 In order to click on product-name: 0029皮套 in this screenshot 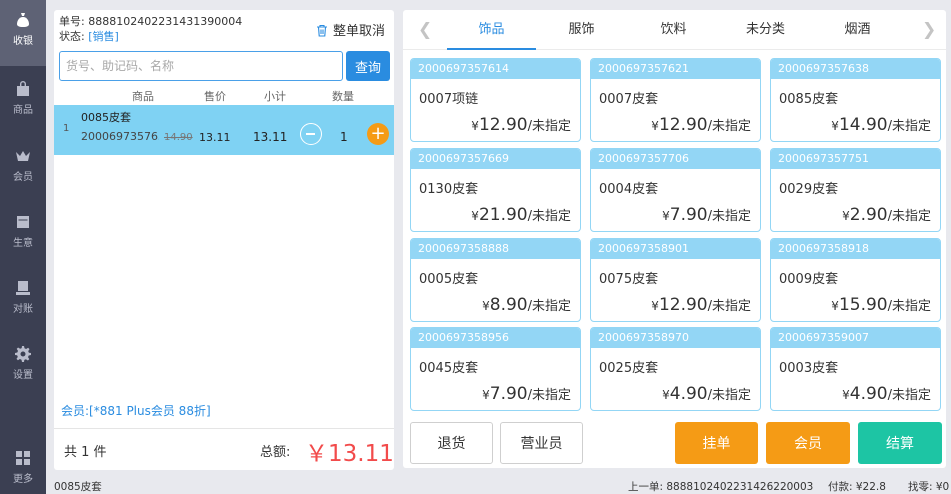, I will do `click(809, 189)`.